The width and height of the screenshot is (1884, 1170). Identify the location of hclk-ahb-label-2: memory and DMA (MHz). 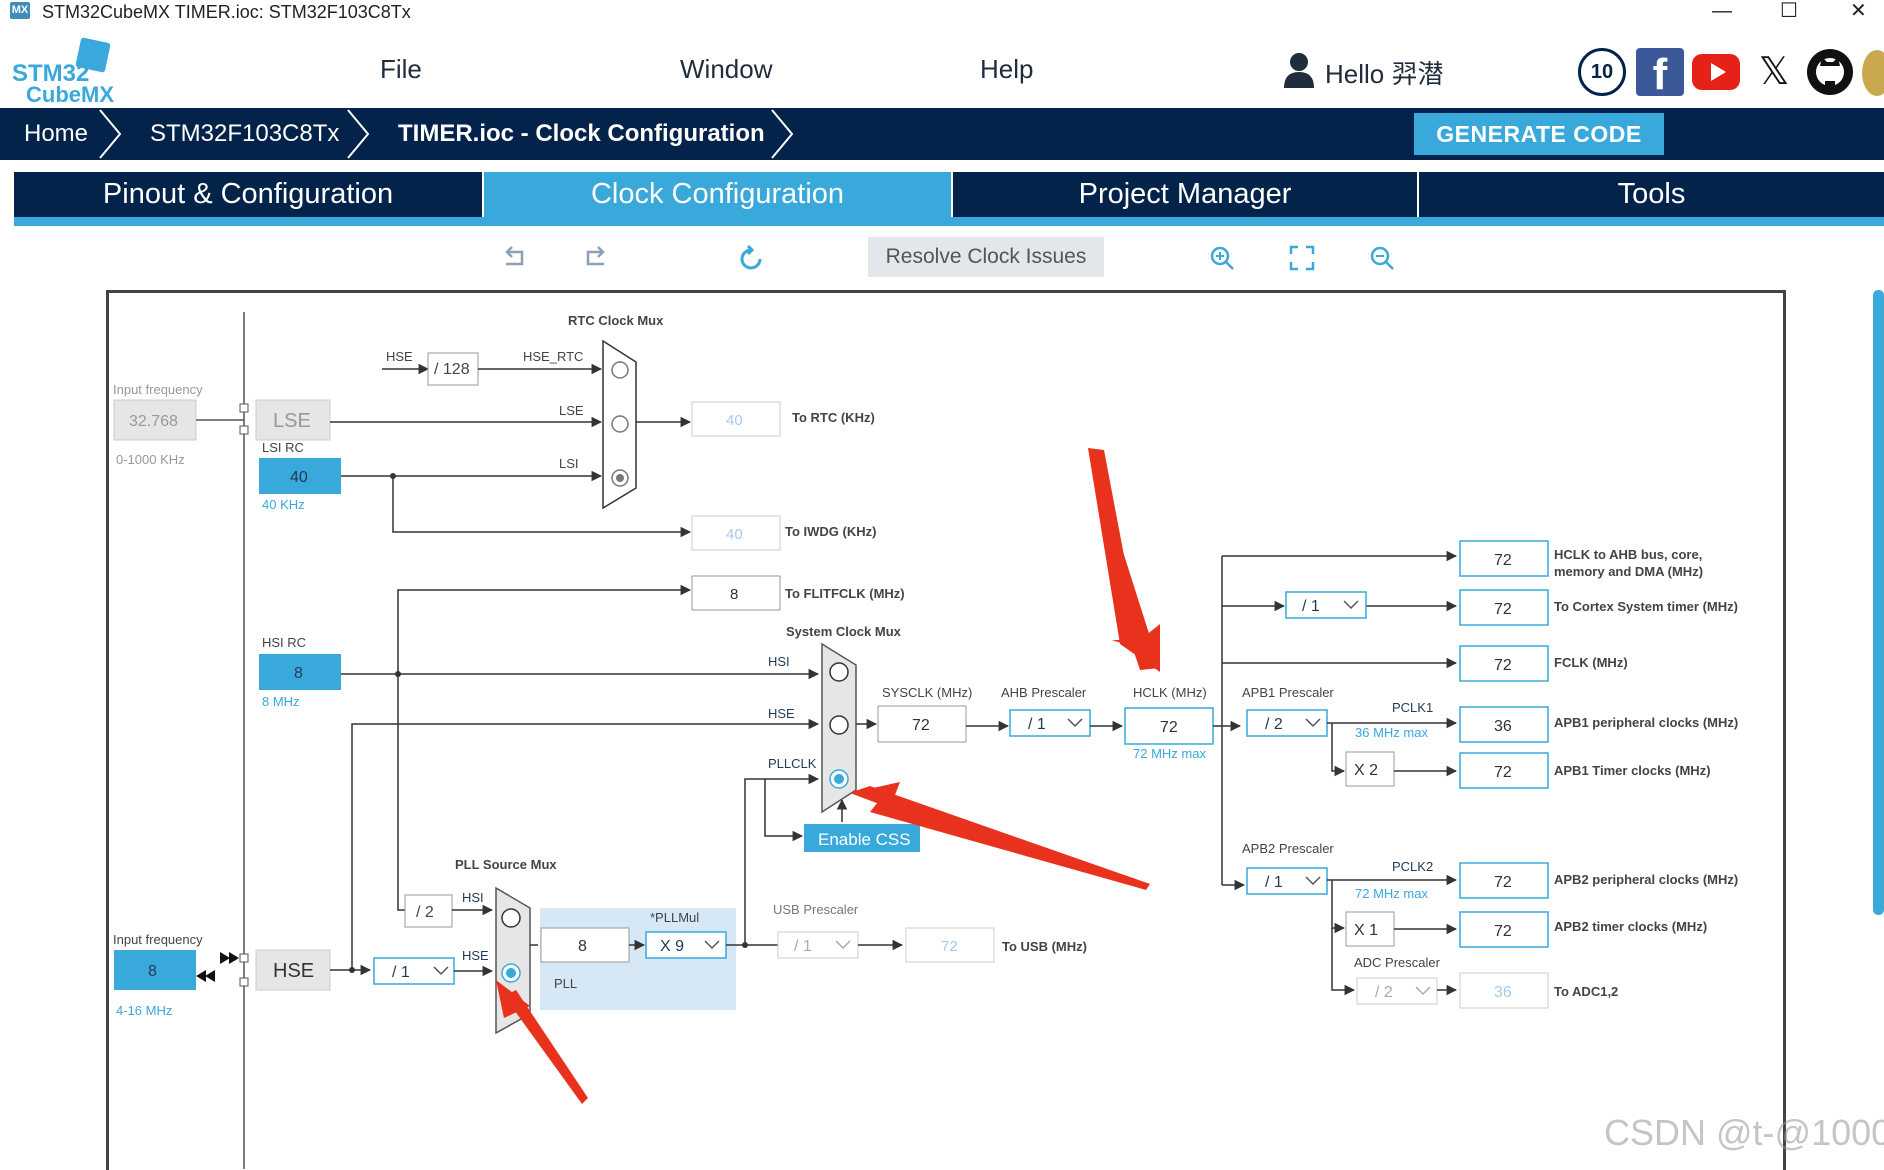
(1628, 571).